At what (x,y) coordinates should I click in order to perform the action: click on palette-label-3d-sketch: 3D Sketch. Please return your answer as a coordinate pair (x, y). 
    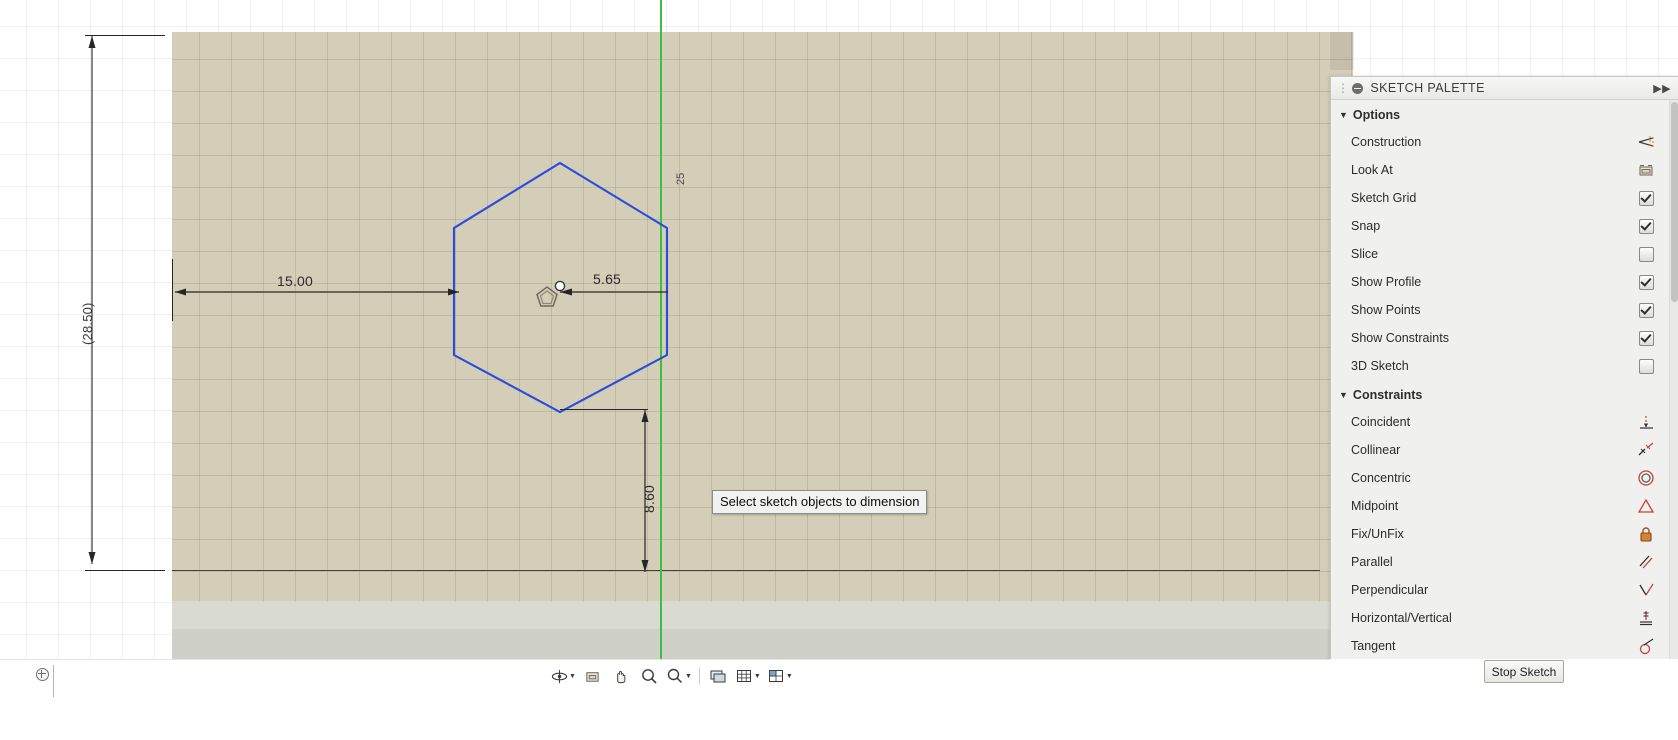
    Looking at the image, I should click on (1380, 366).